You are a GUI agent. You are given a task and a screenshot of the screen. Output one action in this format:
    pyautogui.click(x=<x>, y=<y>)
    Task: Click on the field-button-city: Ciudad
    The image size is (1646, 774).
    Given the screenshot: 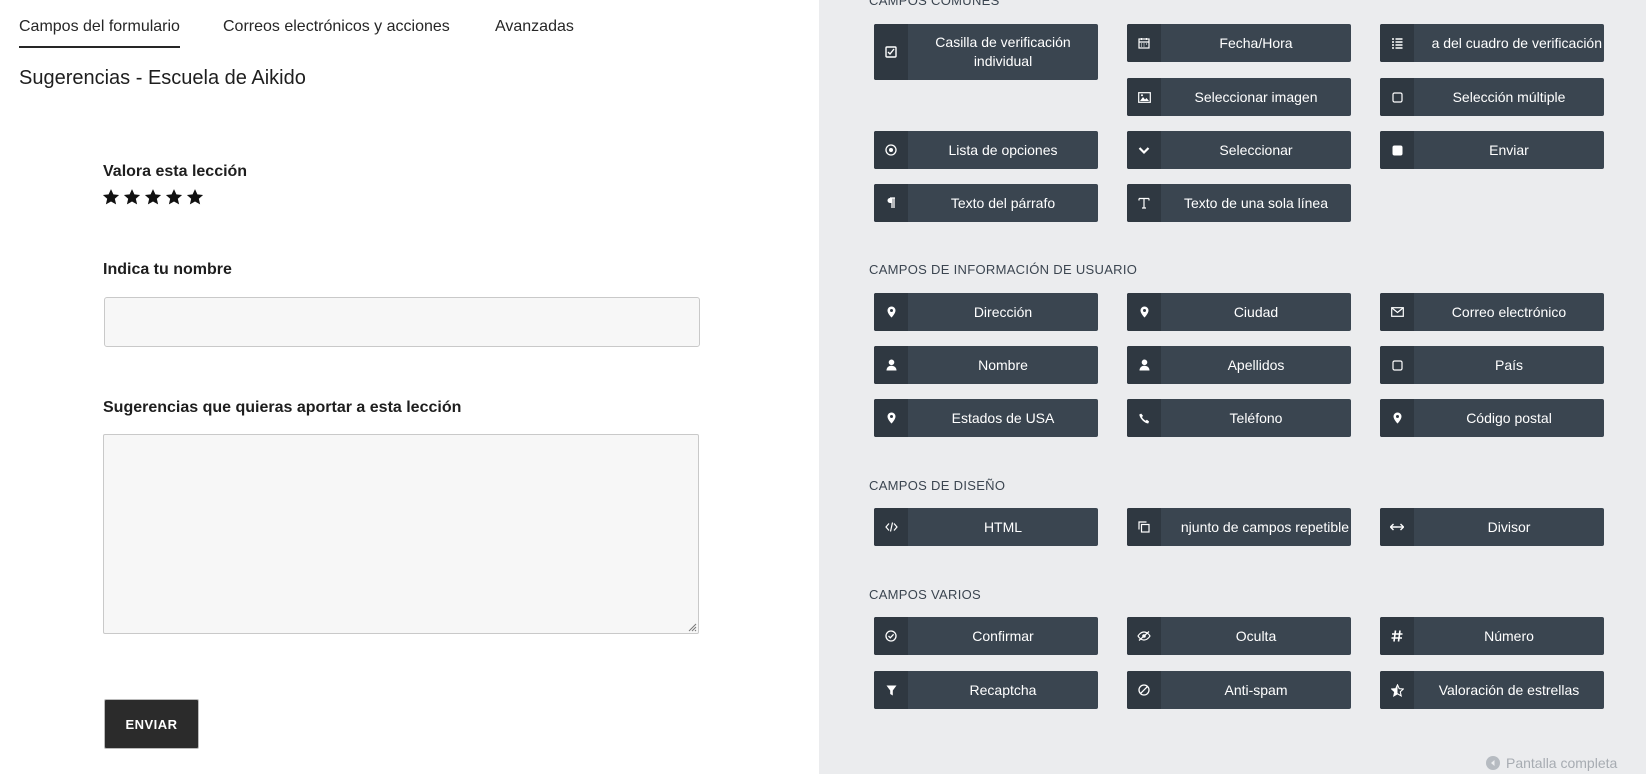 What is the action you would take?
    pyautogui.click(x=1239, y=312)
    